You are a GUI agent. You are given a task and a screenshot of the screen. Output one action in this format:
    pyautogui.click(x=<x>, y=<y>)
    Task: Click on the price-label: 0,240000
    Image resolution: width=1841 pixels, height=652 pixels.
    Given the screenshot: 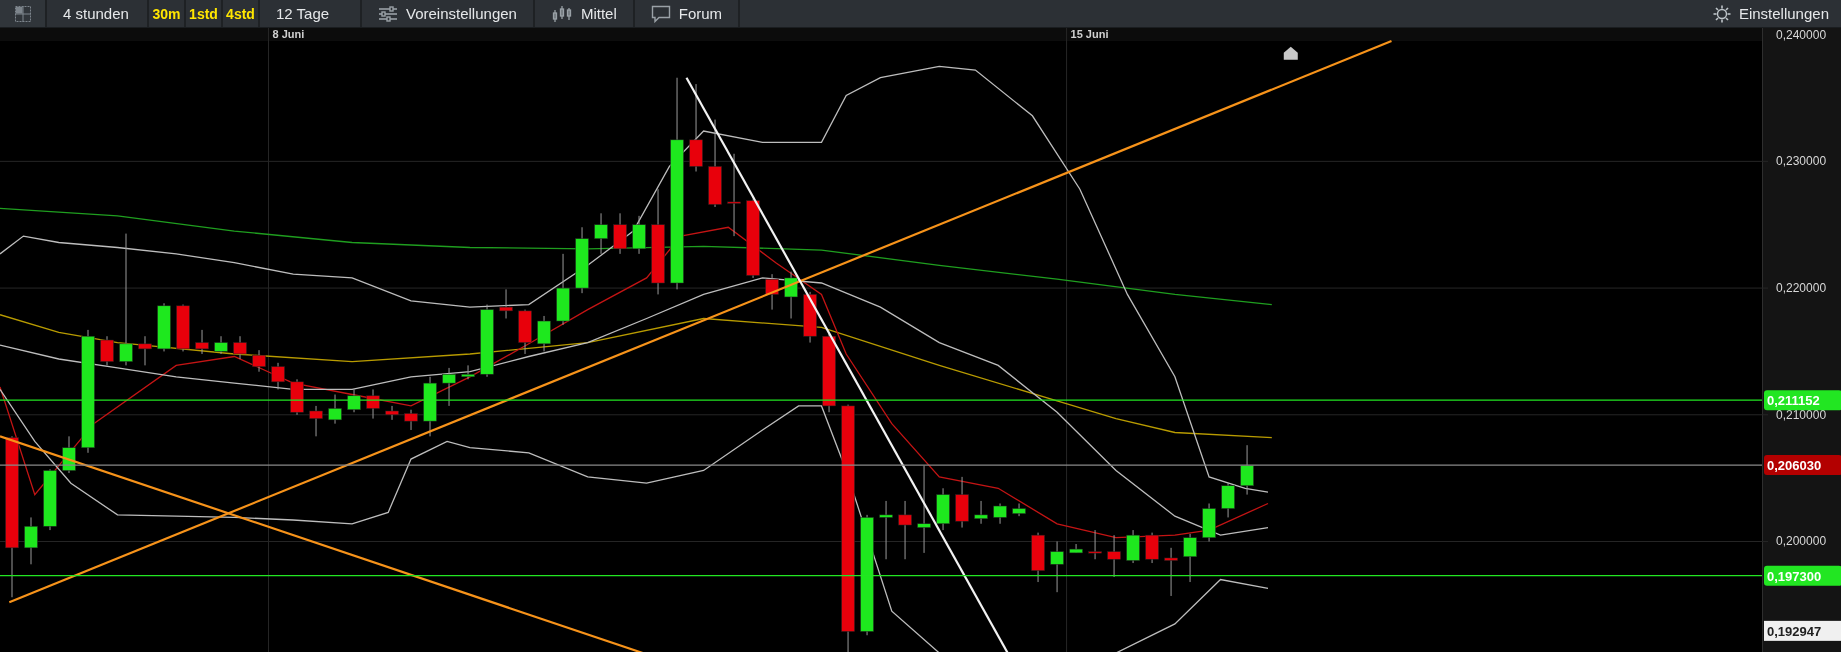 What is the action you would take?
    pyautogui.click(x=1801, y=35)
    